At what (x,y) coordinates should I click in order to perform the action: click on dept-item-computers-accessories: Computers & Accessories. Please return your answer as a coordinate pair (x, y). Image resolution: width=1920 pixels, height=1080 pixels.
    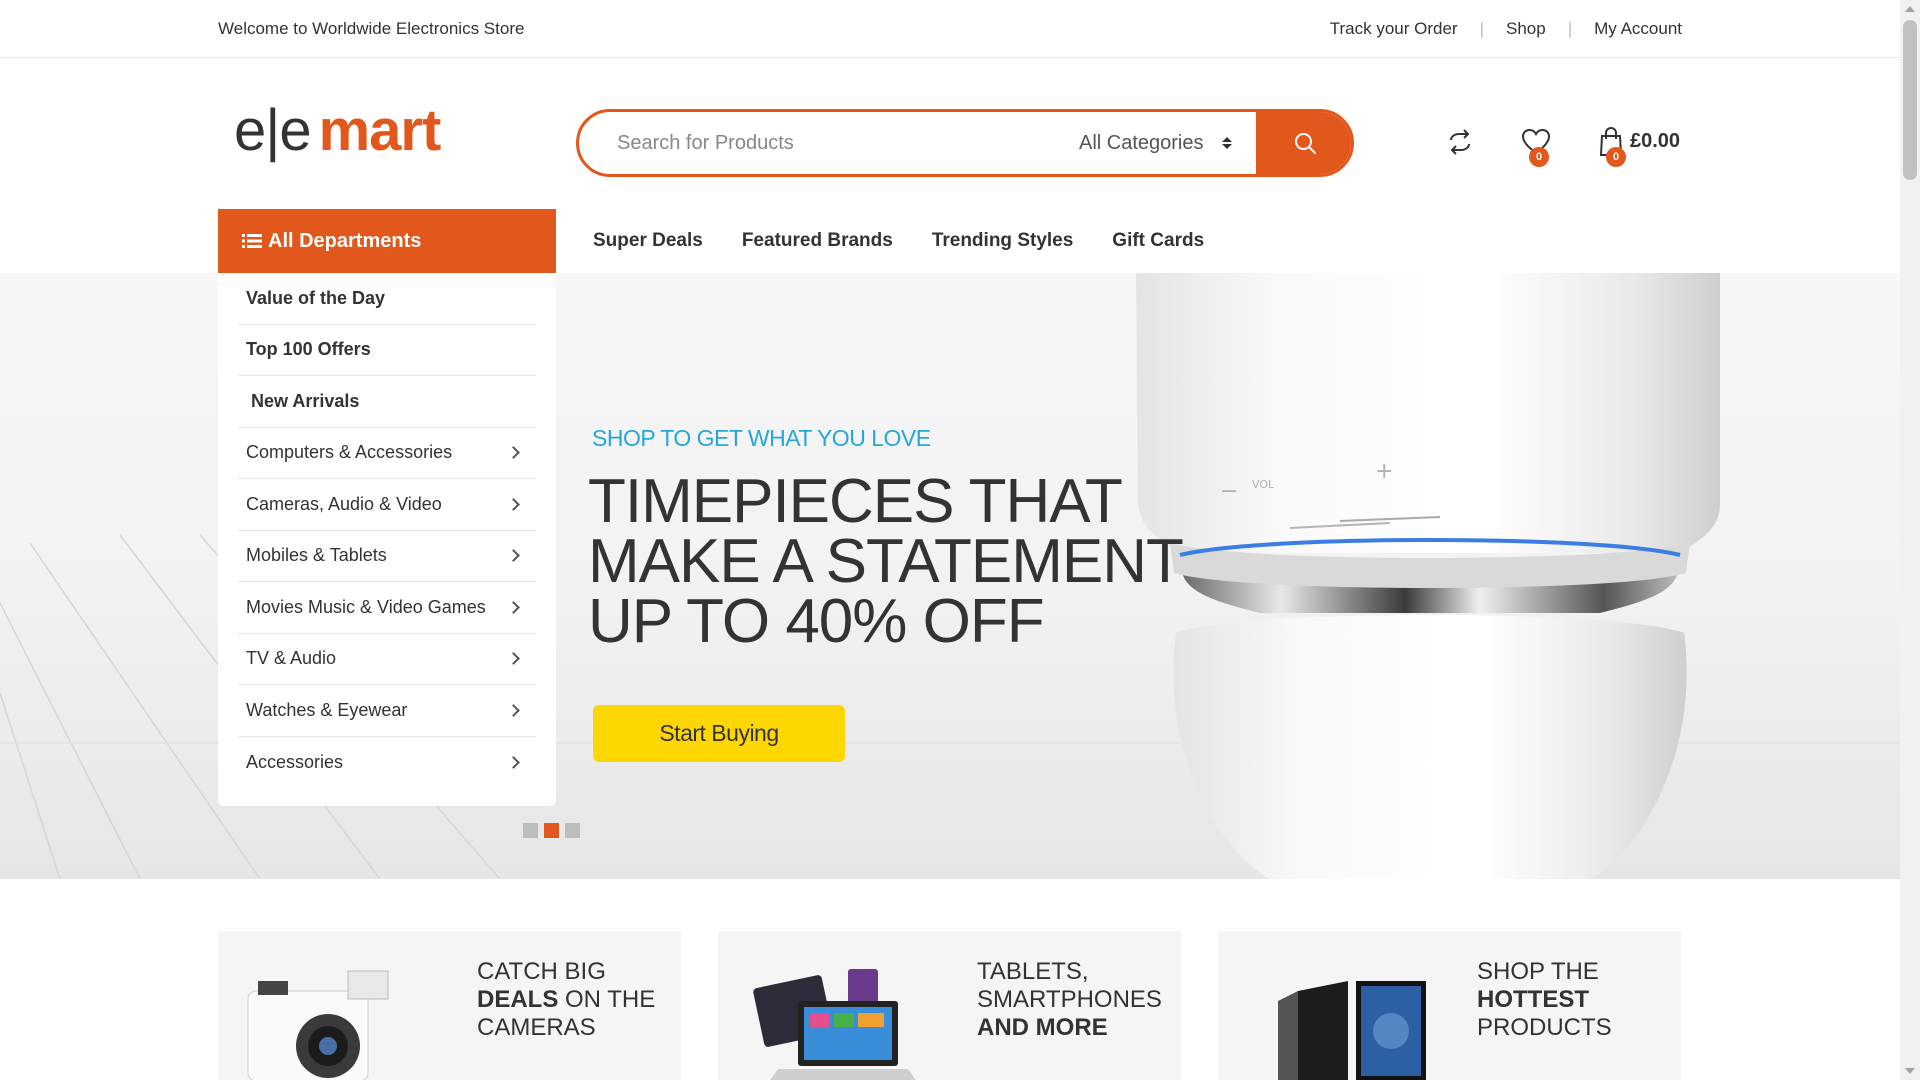
    Looking at the image, I should click on (387, 453).